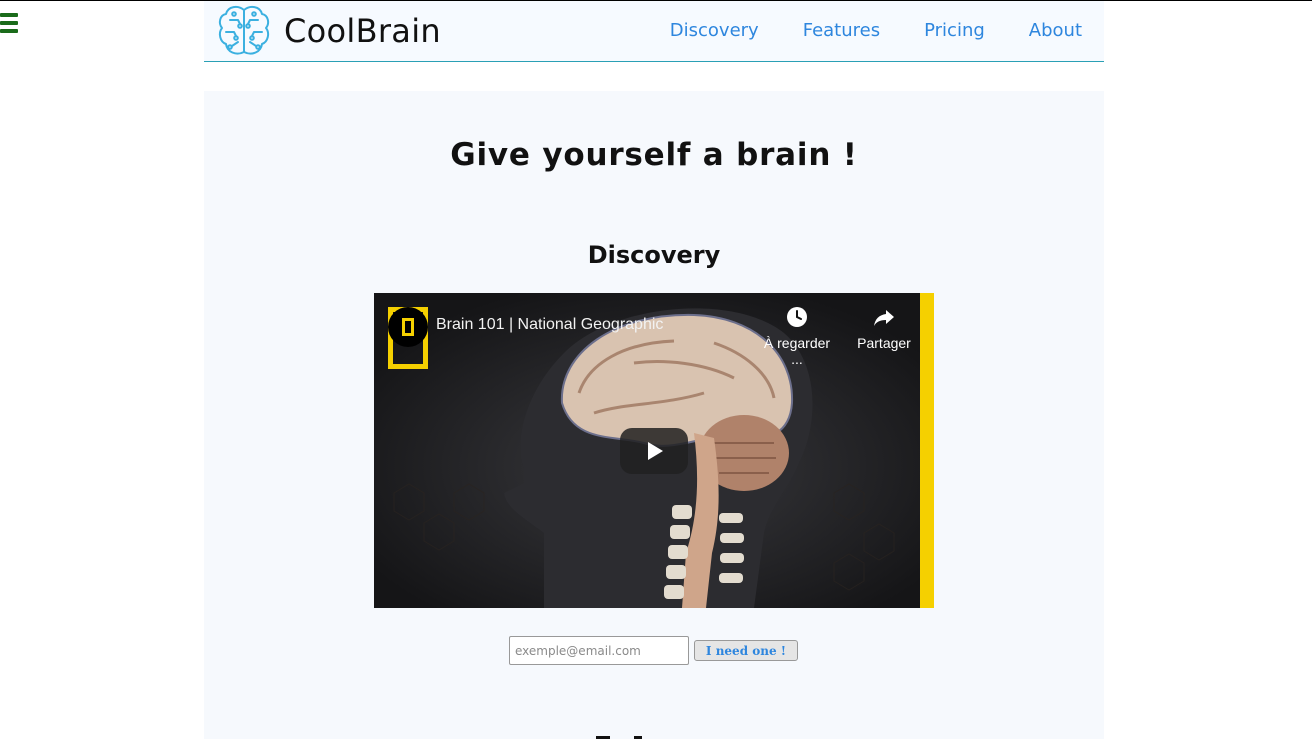 Image resolution: width=1312 pixels, height=739 pixels. Describe the element at coordinates (599, 650) in the screenshot. I see `email-field` at that location.